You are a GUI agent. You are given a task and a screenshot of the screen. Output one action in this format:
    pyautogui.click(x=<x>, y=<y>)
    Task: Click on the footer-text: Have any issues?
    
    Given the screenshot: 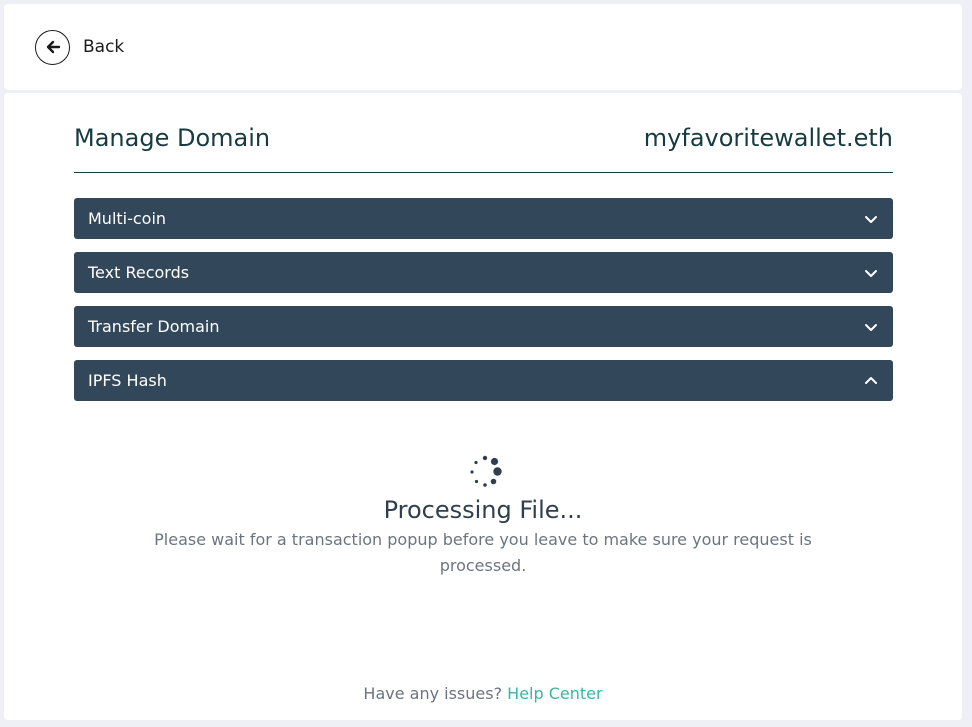 What is the action you would take?
    pyautogui.click(x=433, y=693)
    